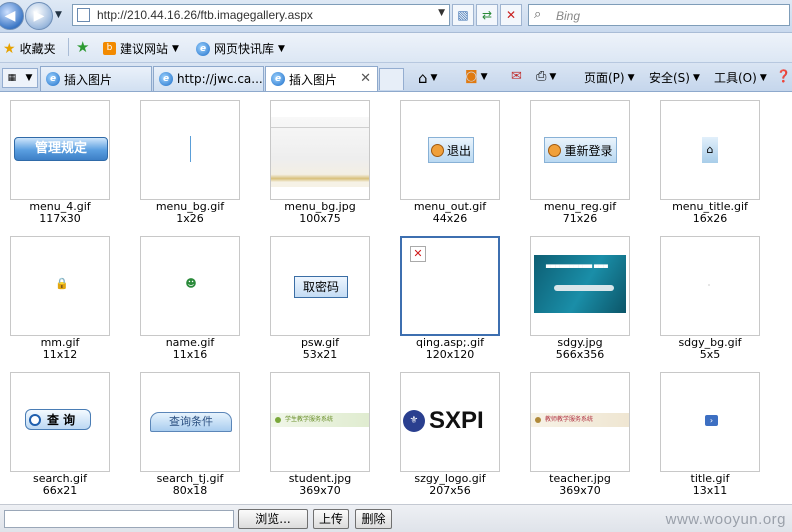 Image resolution: width=792 pixels, height=532 pixels. I want to click on image-thumbnail: ✕, so click(450, 286).